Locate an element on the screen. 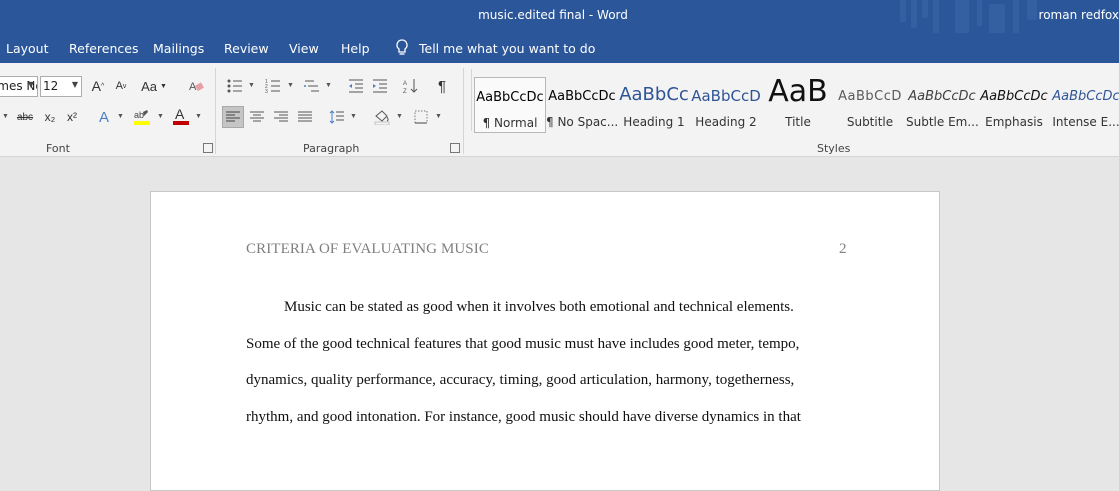 The image size is (1119, 491). shading-button is located at coordinates (382, 117).